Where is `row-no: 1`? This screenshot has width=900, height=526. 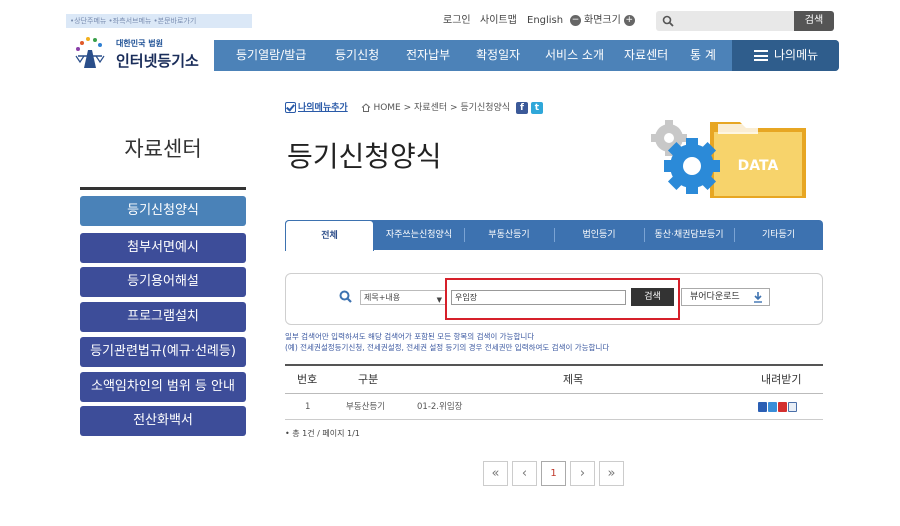
row-no: 1 is located at coordinates (308, 407).